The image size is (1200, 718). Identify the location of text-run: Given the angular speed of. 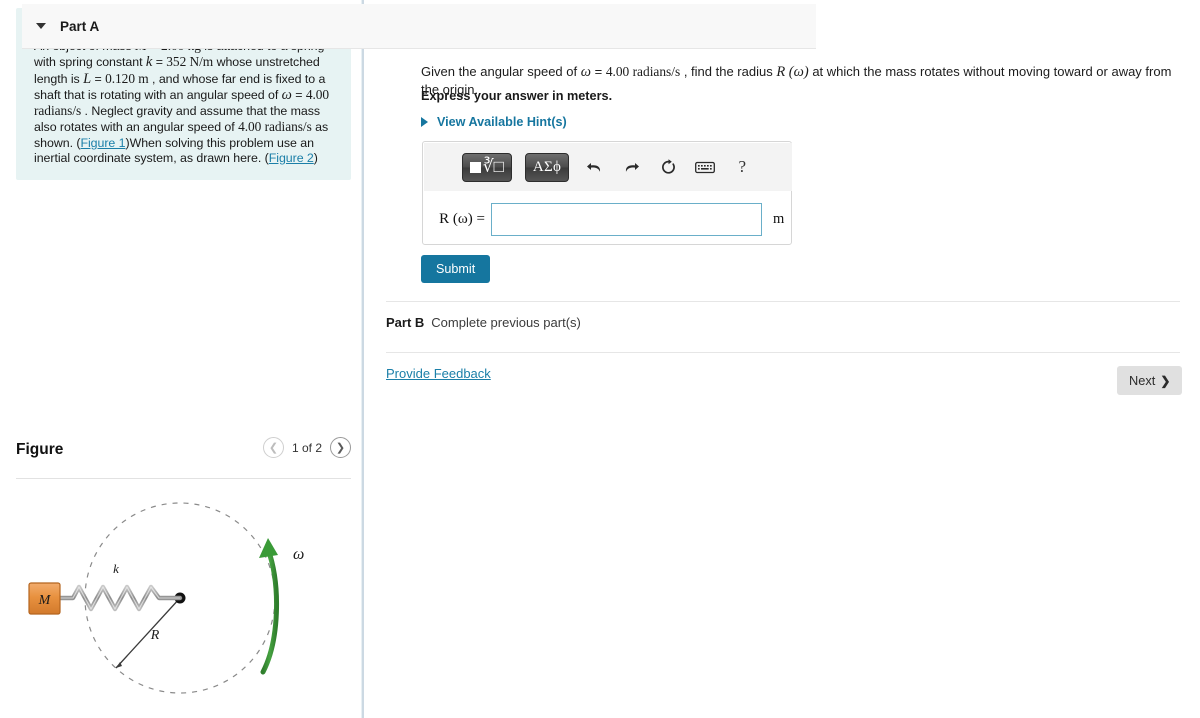
(501, 71).